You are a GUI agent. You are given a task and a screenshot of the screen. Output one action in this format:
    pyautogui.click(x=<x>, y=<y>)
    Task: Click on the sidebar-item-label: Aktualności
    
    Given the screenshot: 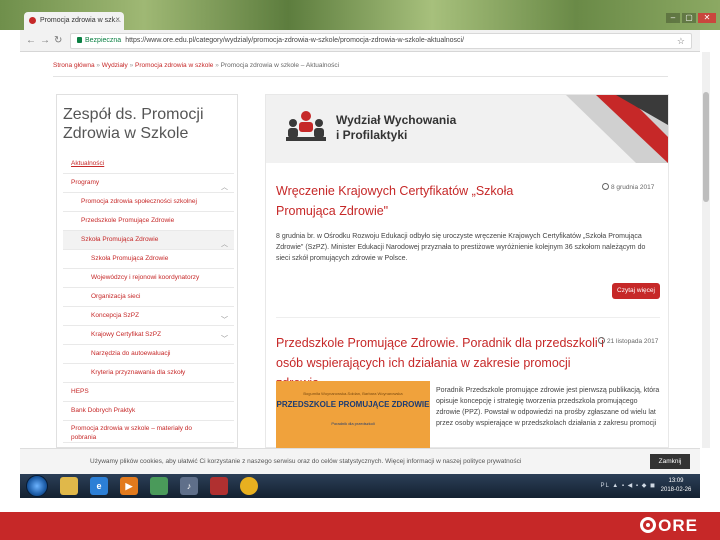 What is the action you would take?
    pyautogui.click(x=88, y=163)
    